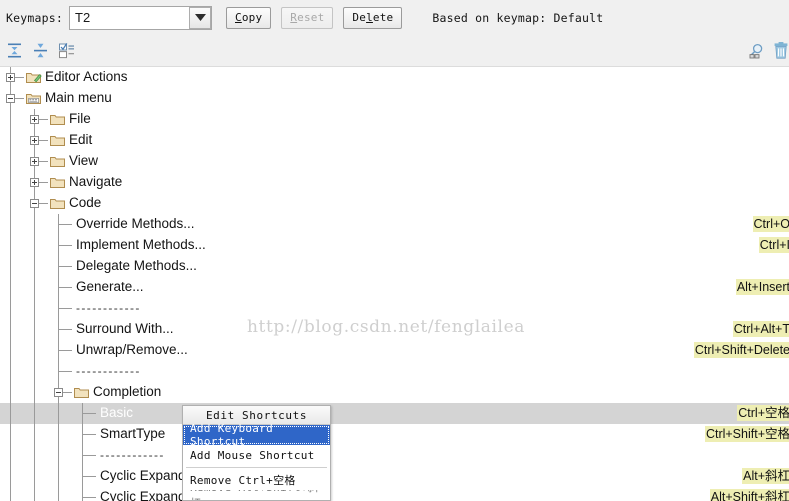 The image size is (789, 501). Describe the element at coordinates (256, 435) in the screenshot. I see `context-menu-item: Add Keyboard Shortcut` at that location.